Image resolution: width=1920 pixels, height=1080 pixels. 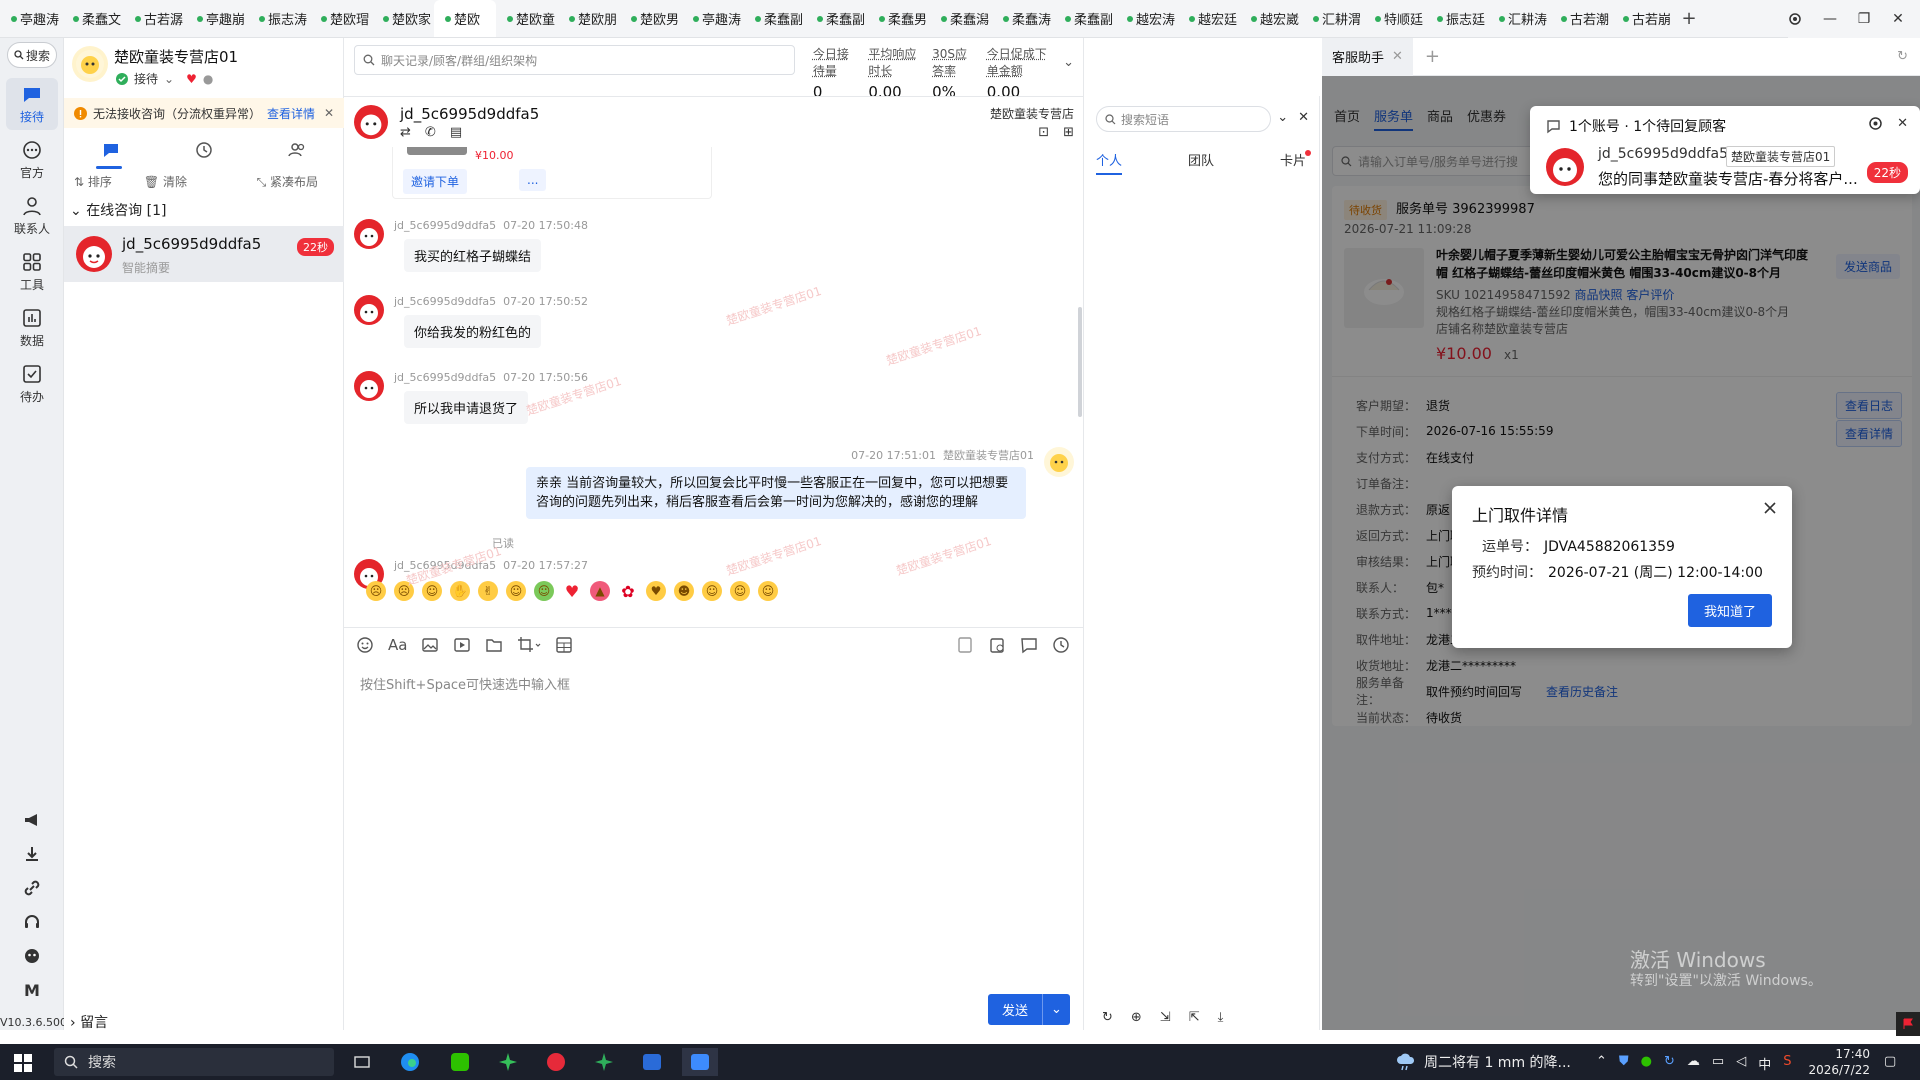 I want to click on acknowledge-button: 我知道了, so click(x=1729, y=610).